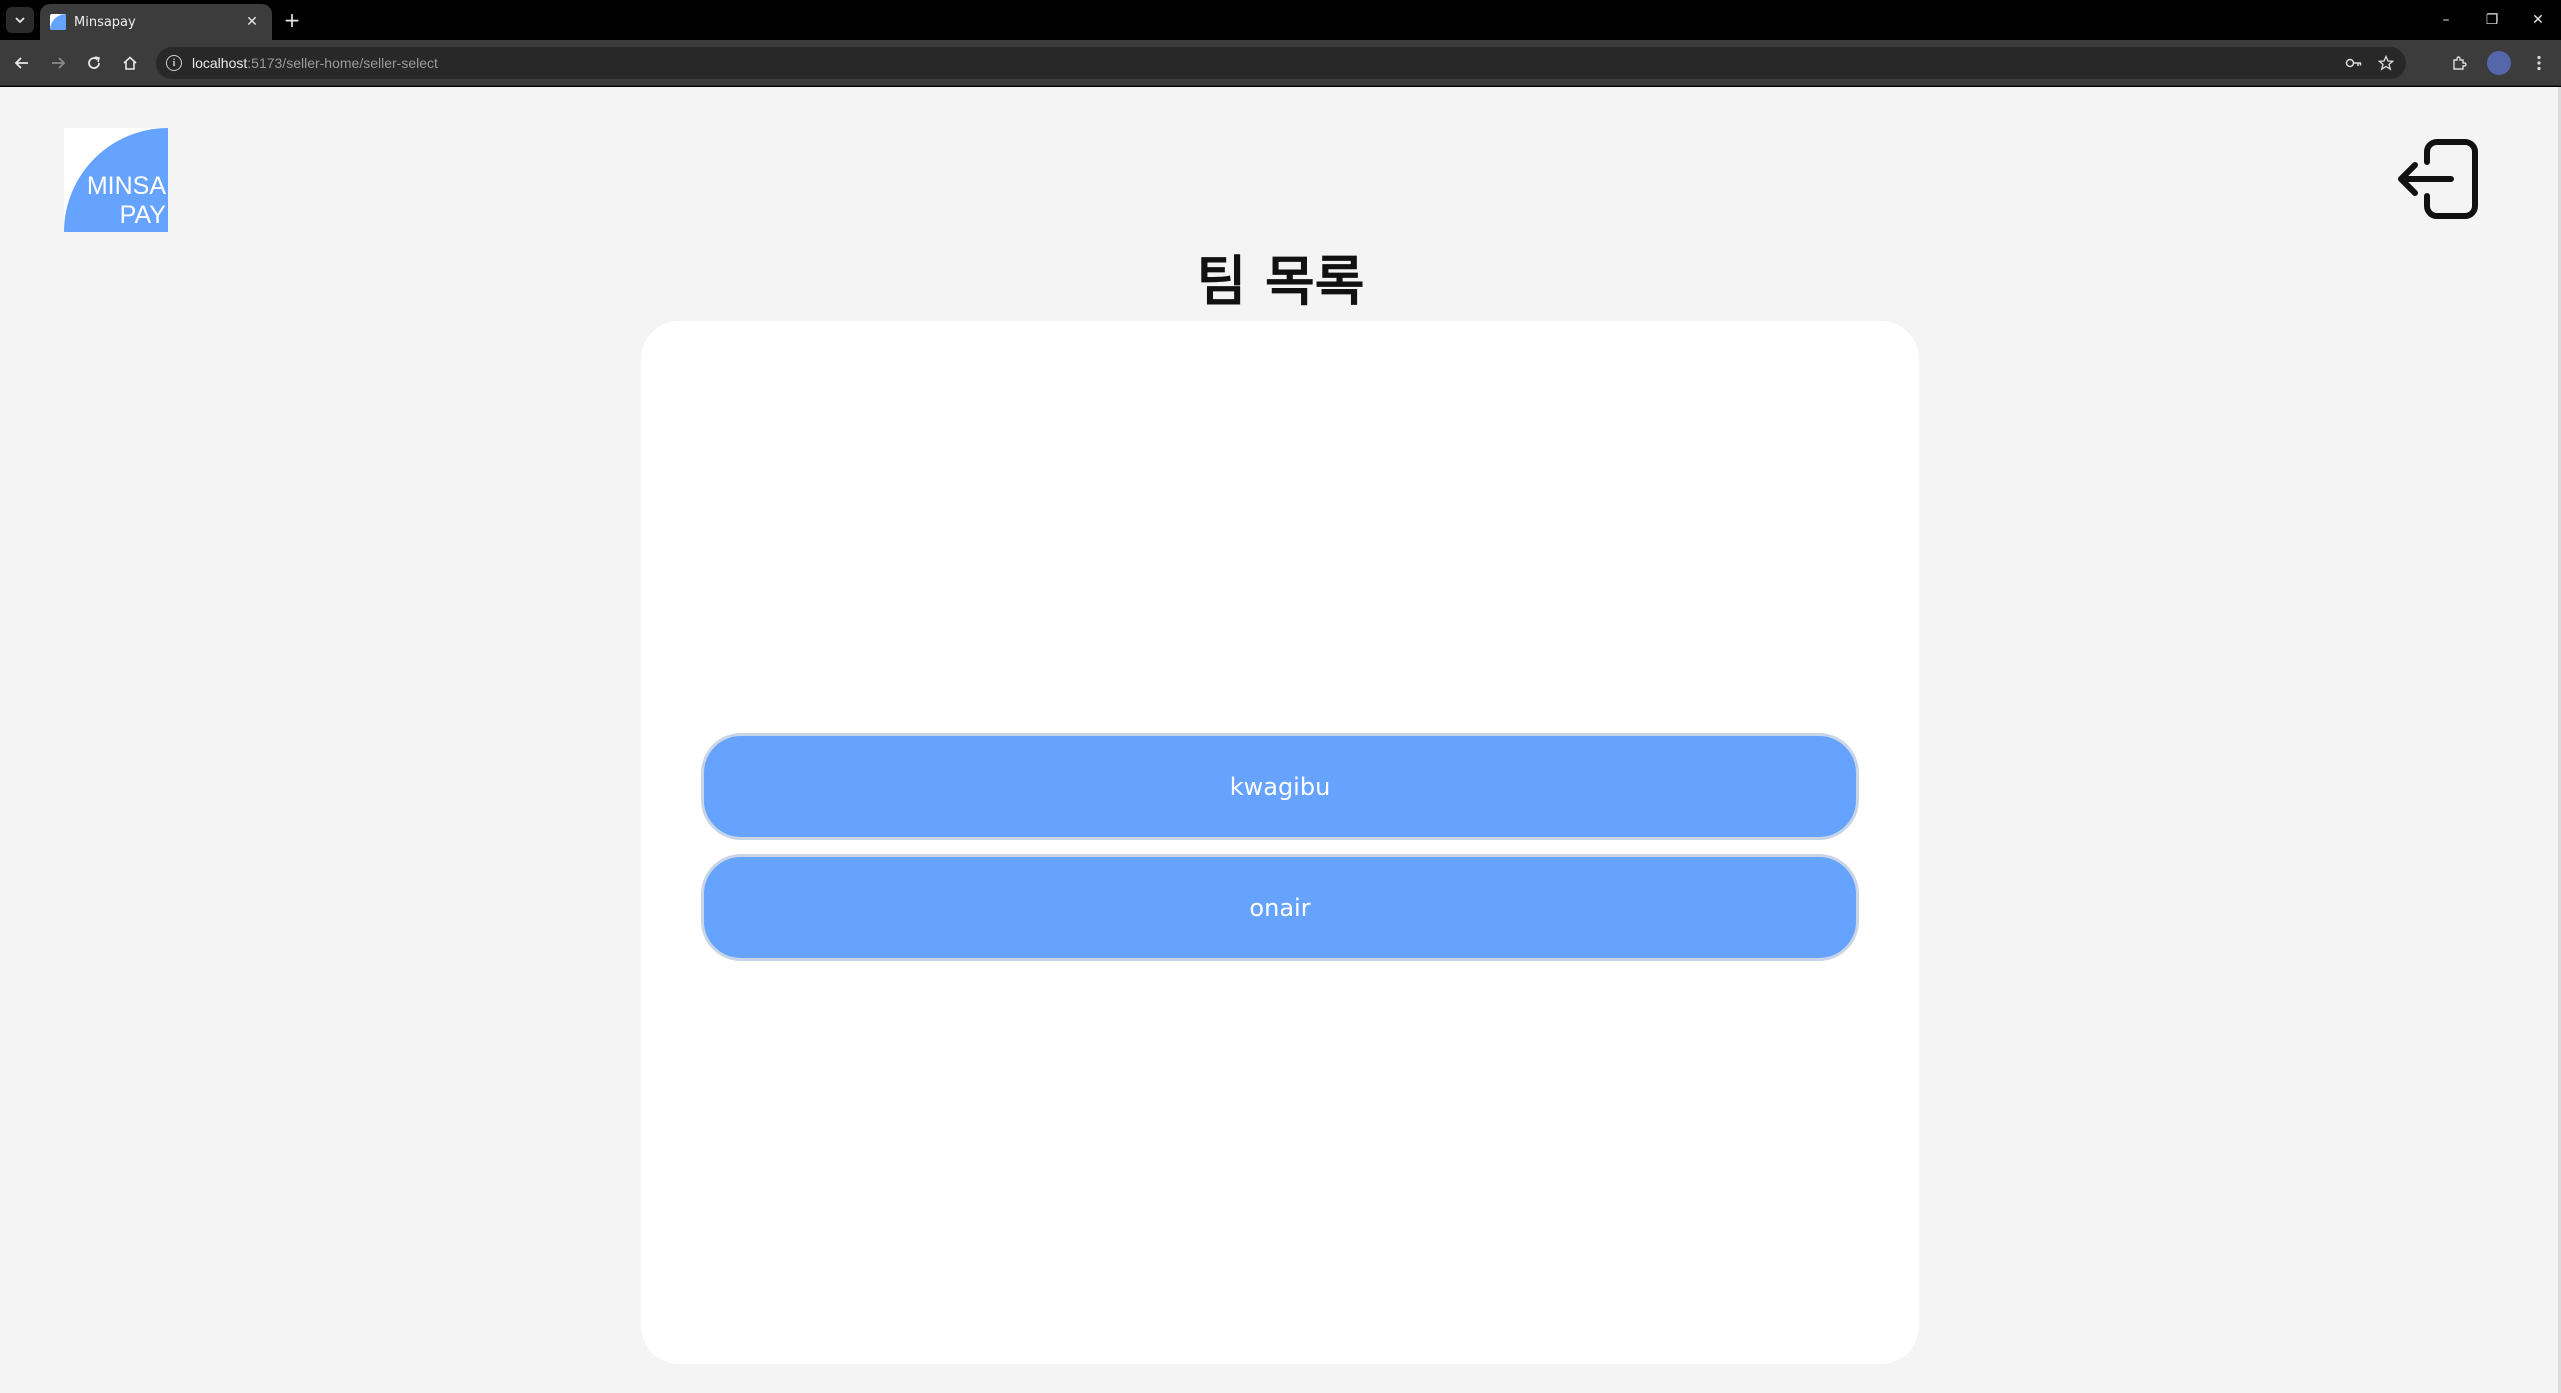 Image resolution: width=2561 pixels, height=1393 pixels. Describe the element at coordinates (1280, 281) in the screenshot. I see `page-title: 팀 목록` at that location.